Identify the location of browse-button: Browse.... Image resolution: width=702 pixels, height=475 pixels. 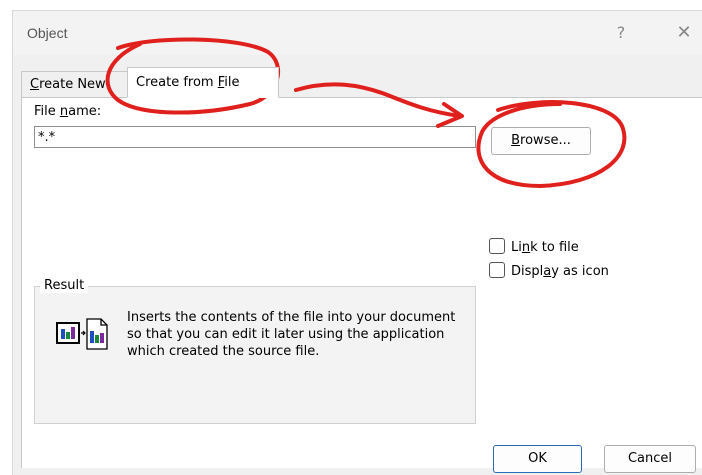
(541, 141).